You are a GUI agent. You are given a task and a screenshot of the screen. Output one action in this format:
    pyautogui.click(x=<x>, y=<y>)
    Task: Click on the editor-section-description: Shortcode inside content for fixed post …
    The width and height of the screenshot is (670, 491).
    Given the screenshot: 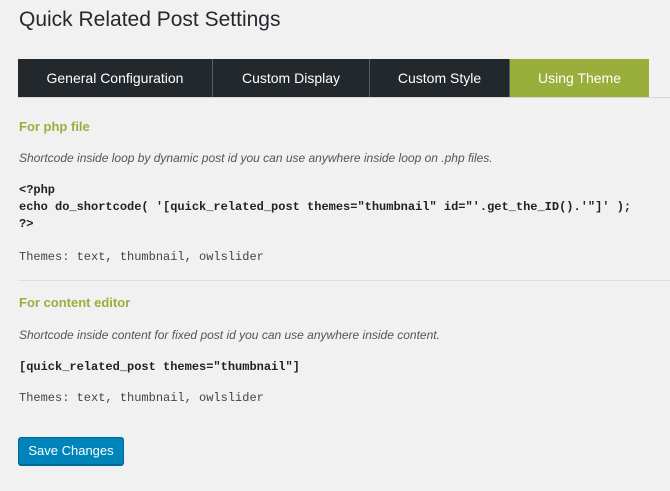 What is the action you would take?
    pyautogui.click(x=229, y=335)
    